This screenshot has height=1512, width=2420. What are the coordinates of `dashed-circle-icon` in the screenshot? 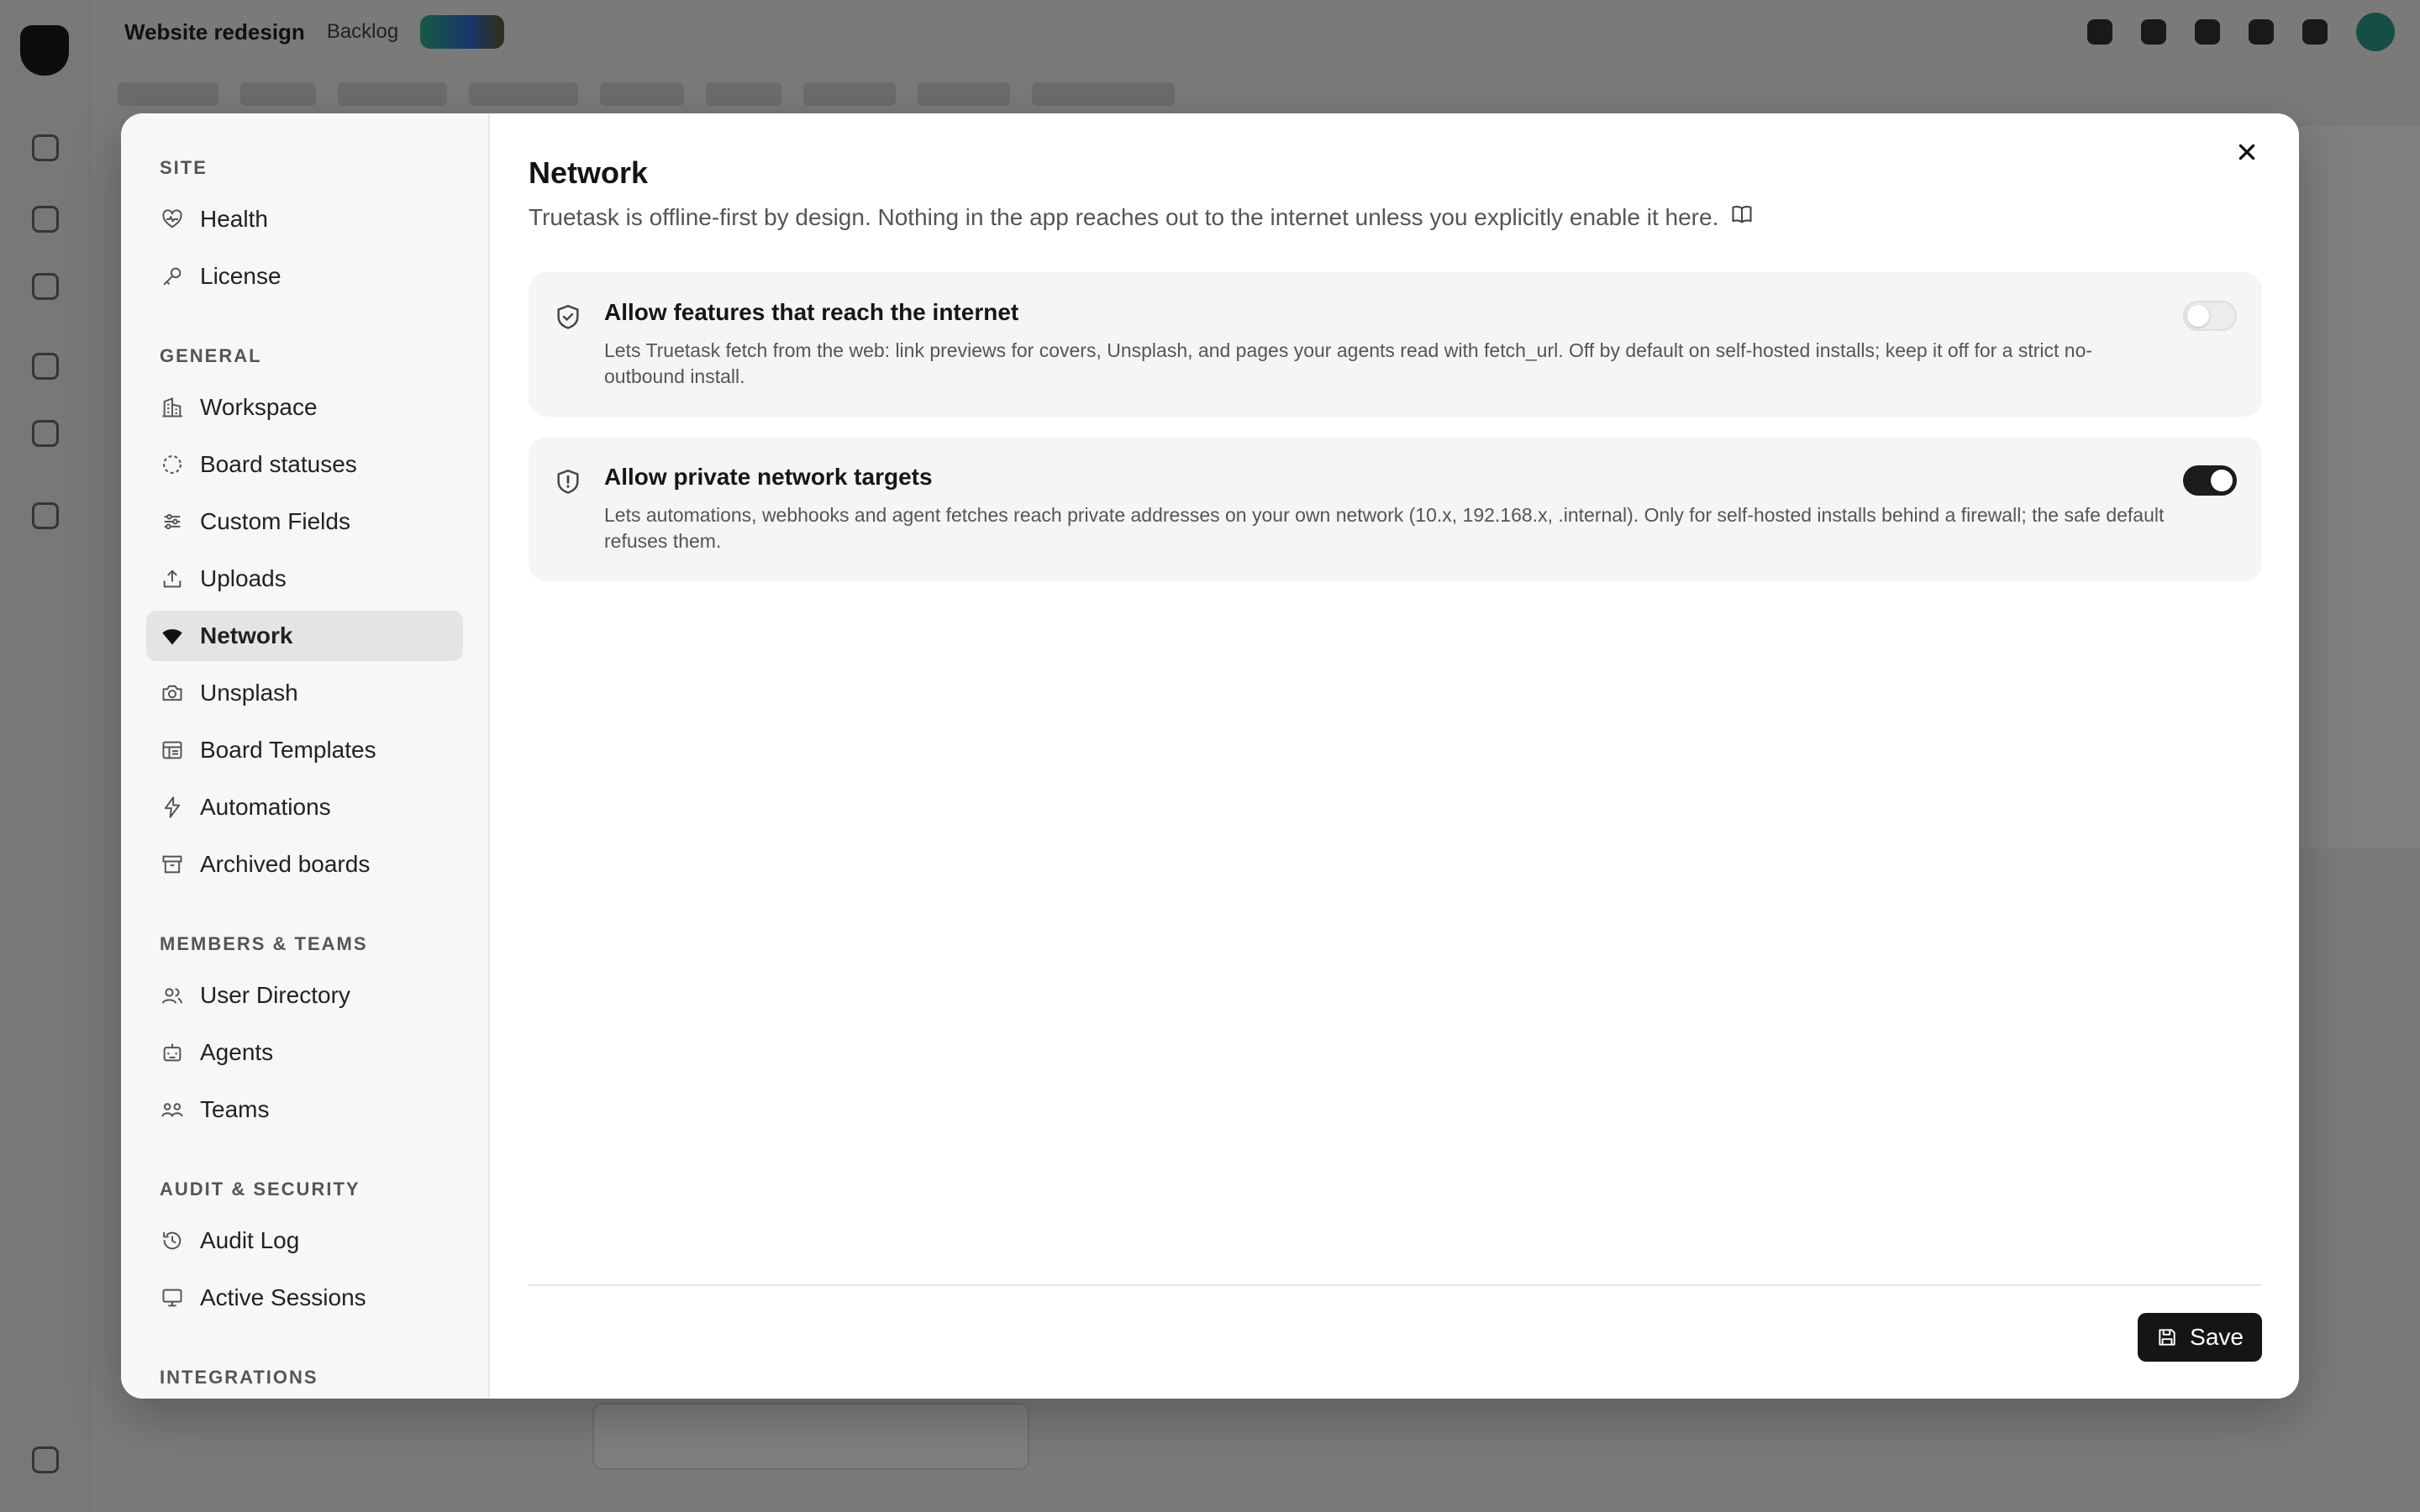 It's located at (172, 464).